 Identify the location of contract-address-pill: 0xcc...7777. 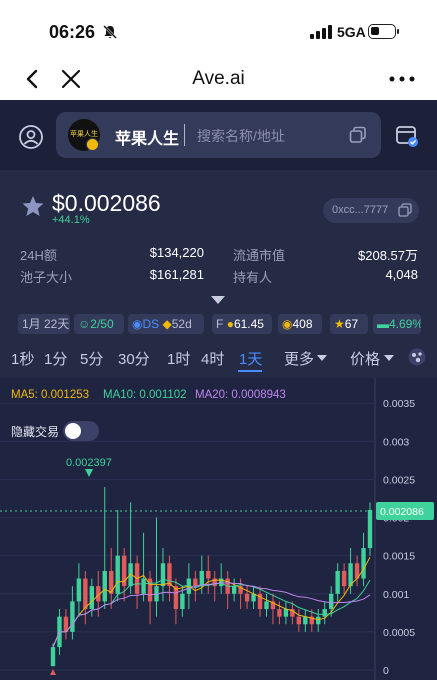
(371, 210).